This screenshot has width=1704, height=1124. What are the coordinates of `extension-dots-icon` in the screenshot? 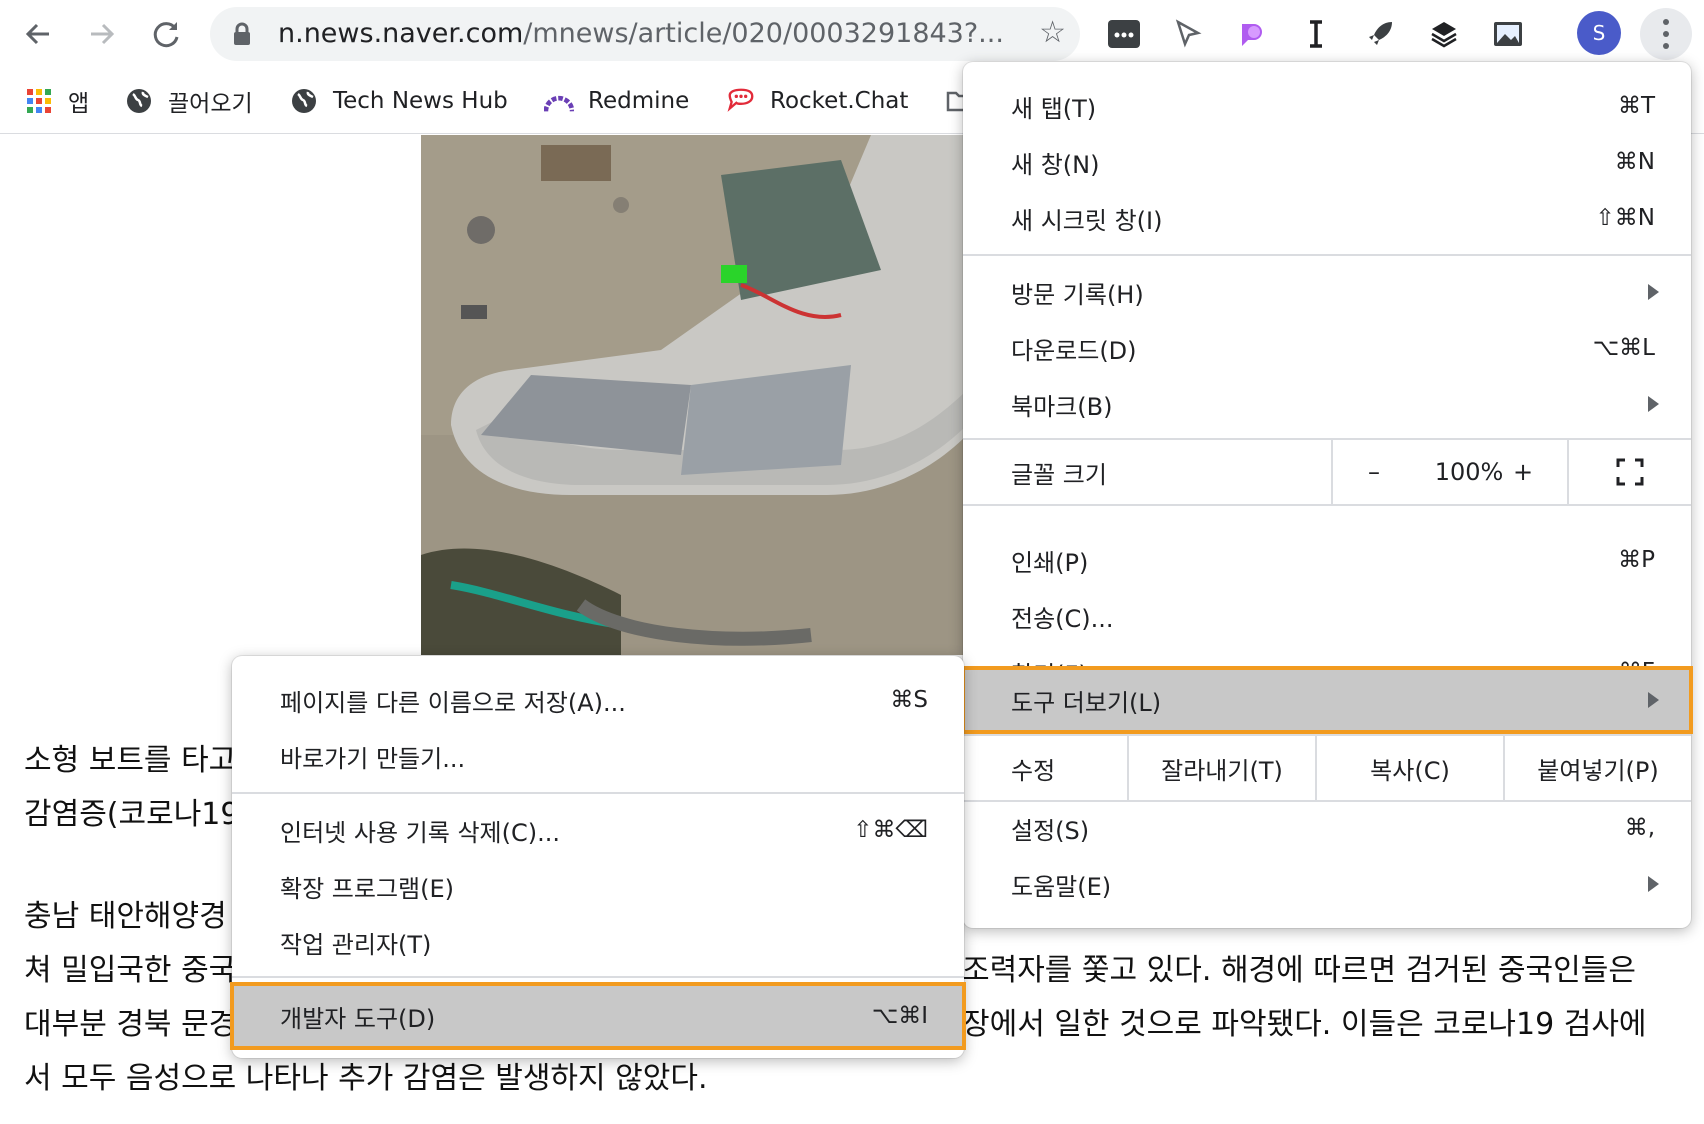 It's located at (1124, 34).